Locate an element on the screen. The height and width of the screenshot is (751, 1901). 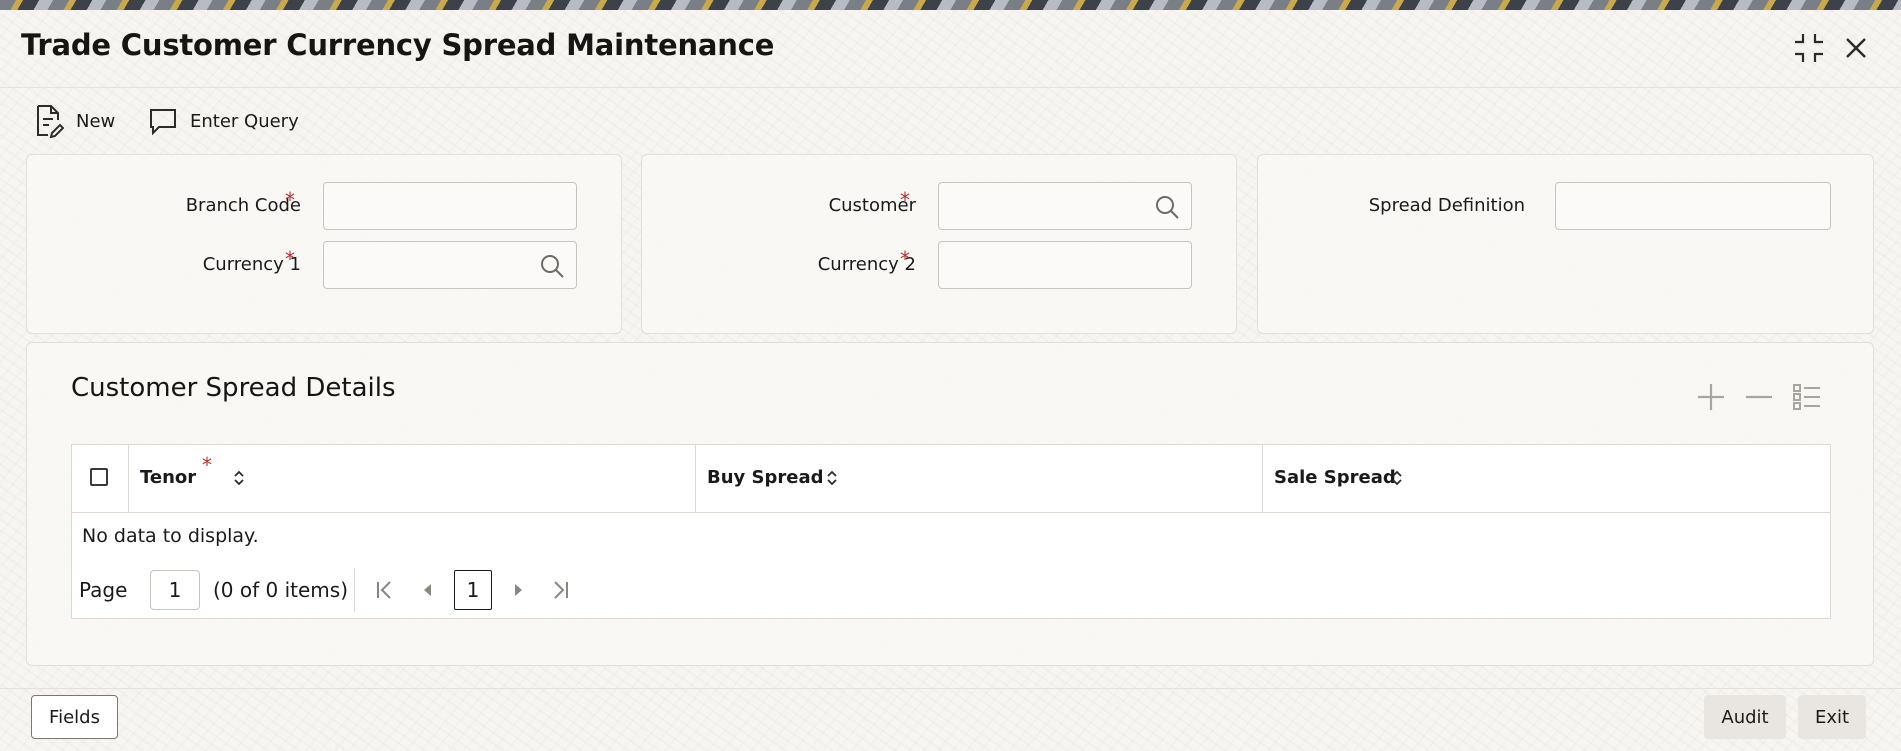
enter-query-label: Enter Query is located at coordinates (244, 121).